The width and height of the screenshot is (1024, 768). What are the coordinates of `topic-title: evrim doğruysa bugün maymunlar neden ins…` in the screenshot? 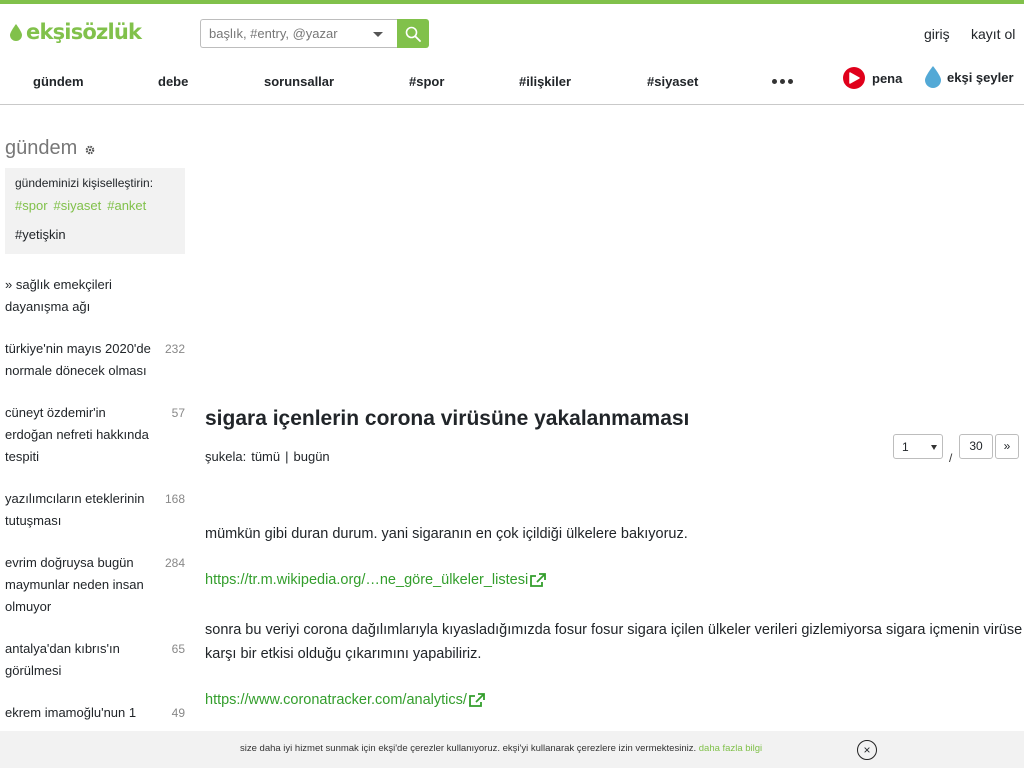 It's located at (74, 584).